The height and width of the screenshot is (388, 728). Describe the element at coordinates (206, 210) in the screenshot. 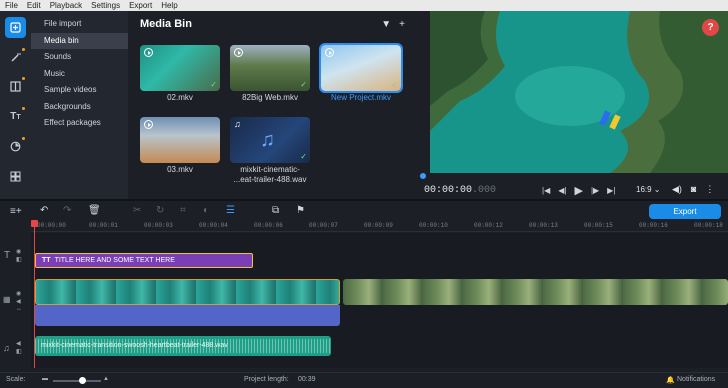

I see `color-adjust-icon: ◐` at that location.